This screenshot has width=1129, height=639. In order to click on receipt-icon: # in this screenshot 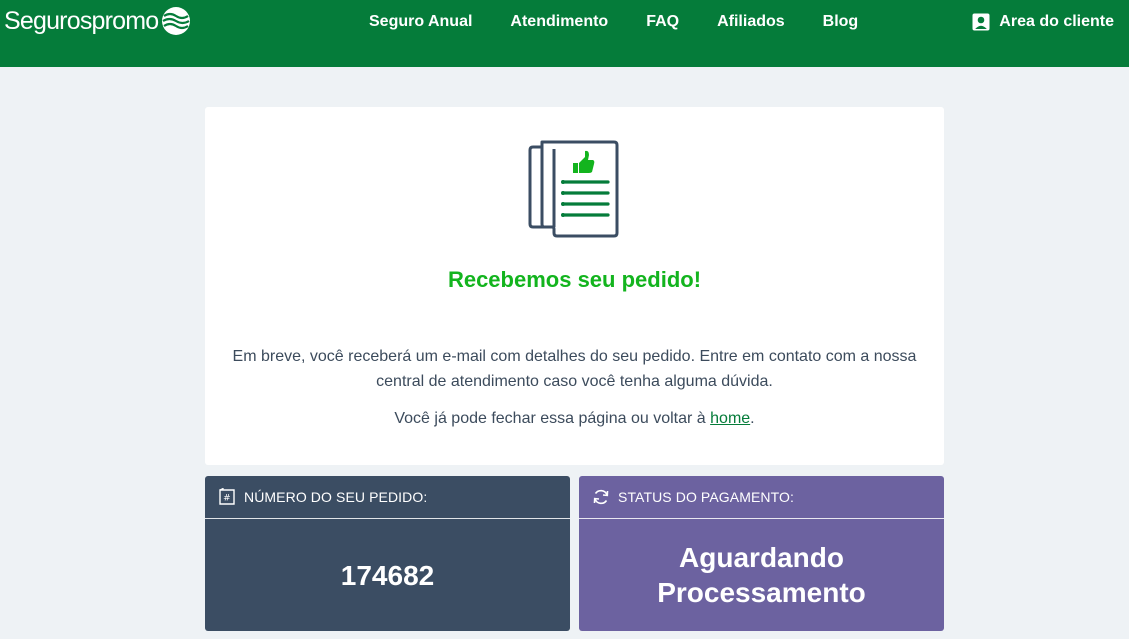, I will do `click(227, 496)`.